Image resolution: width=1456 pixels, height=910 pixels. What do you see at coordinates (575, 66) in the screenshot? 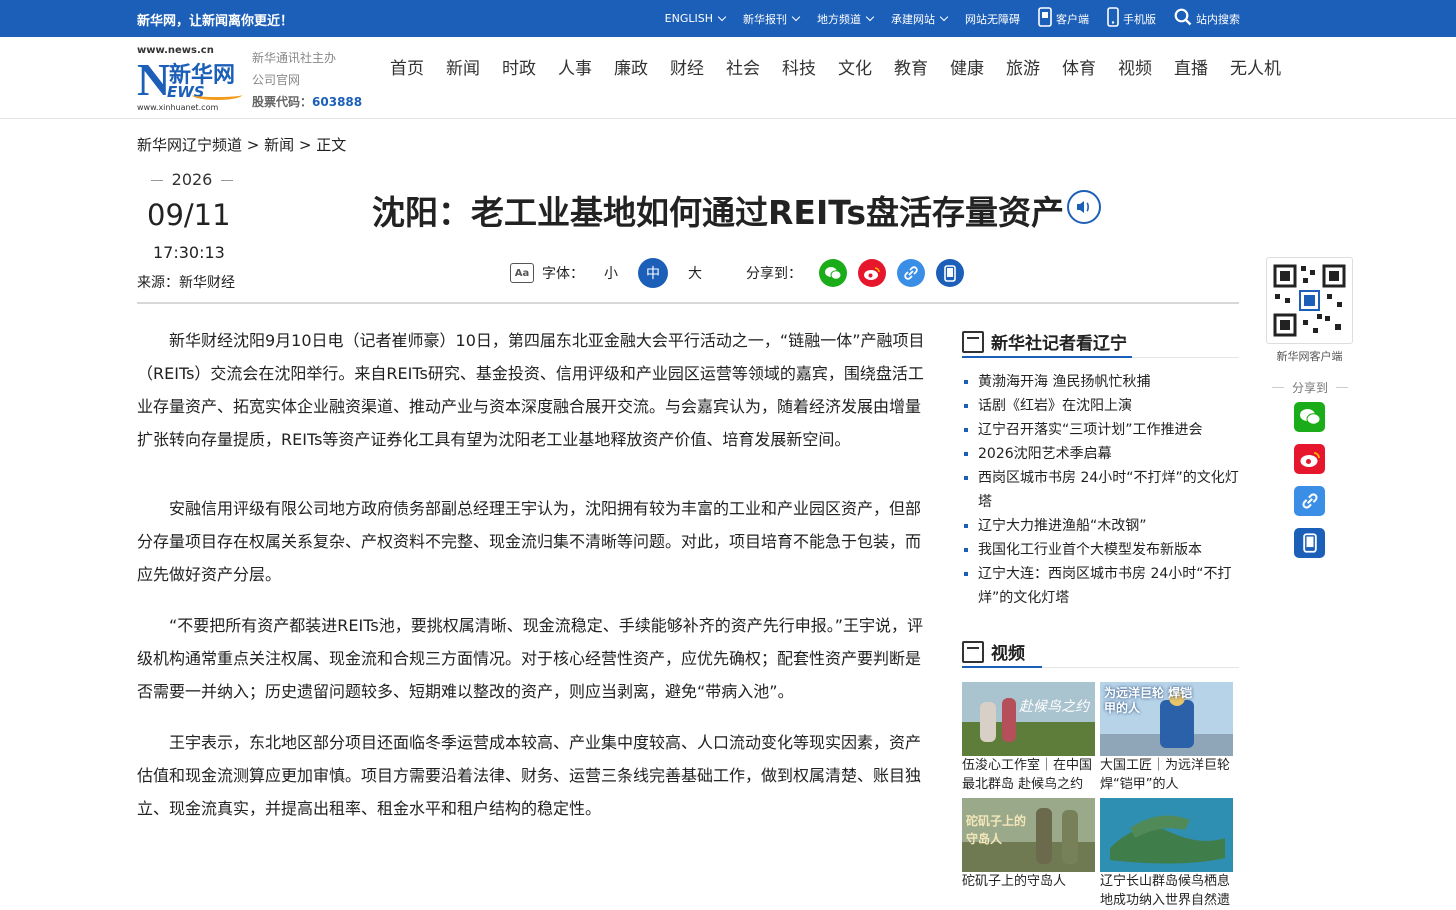
I see `nav-item-personnel: 人事` at bounding box center [575, 66].